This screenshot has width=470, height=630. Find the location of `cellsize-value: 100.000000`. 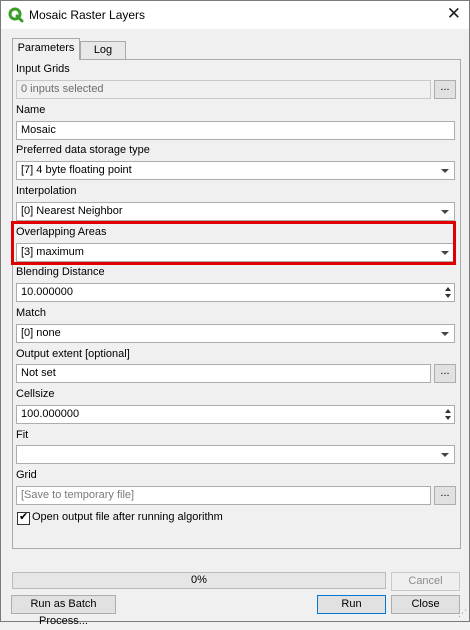

cellsize-value: 100.000000 is located at coordinates (50, 414).